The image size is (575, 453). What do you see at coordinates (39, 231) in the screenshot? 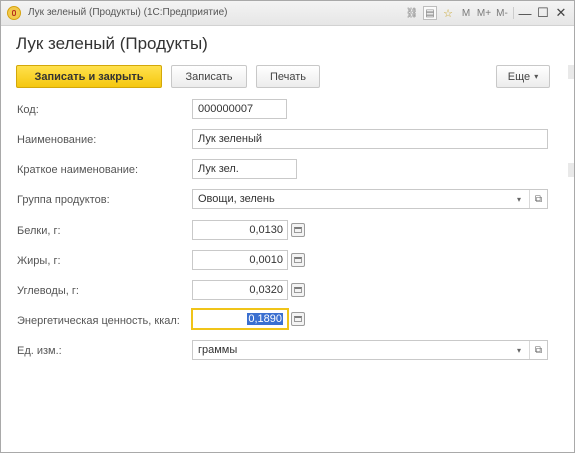
I see `protein-label: Белки, г:` at bounding box center [39, 231].